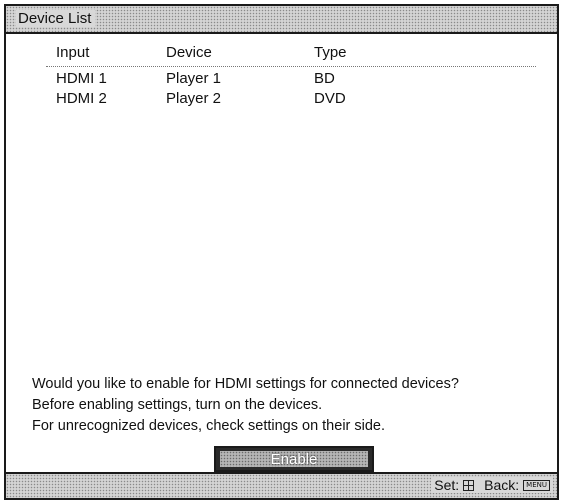  I want to click on column-header-device: Device, so click(189, 52).